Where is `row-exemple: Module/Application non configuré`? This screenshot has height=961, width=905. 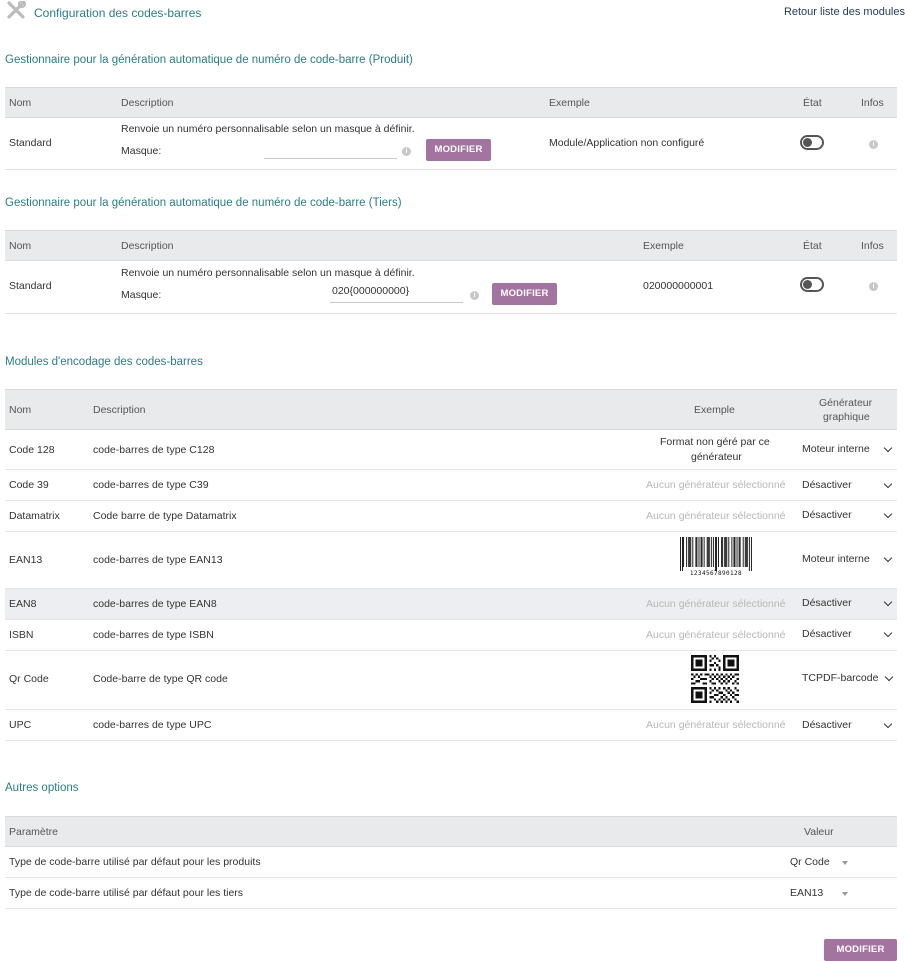
row-exemple: Module/Application non configuré is located at coordinates (627, 143).